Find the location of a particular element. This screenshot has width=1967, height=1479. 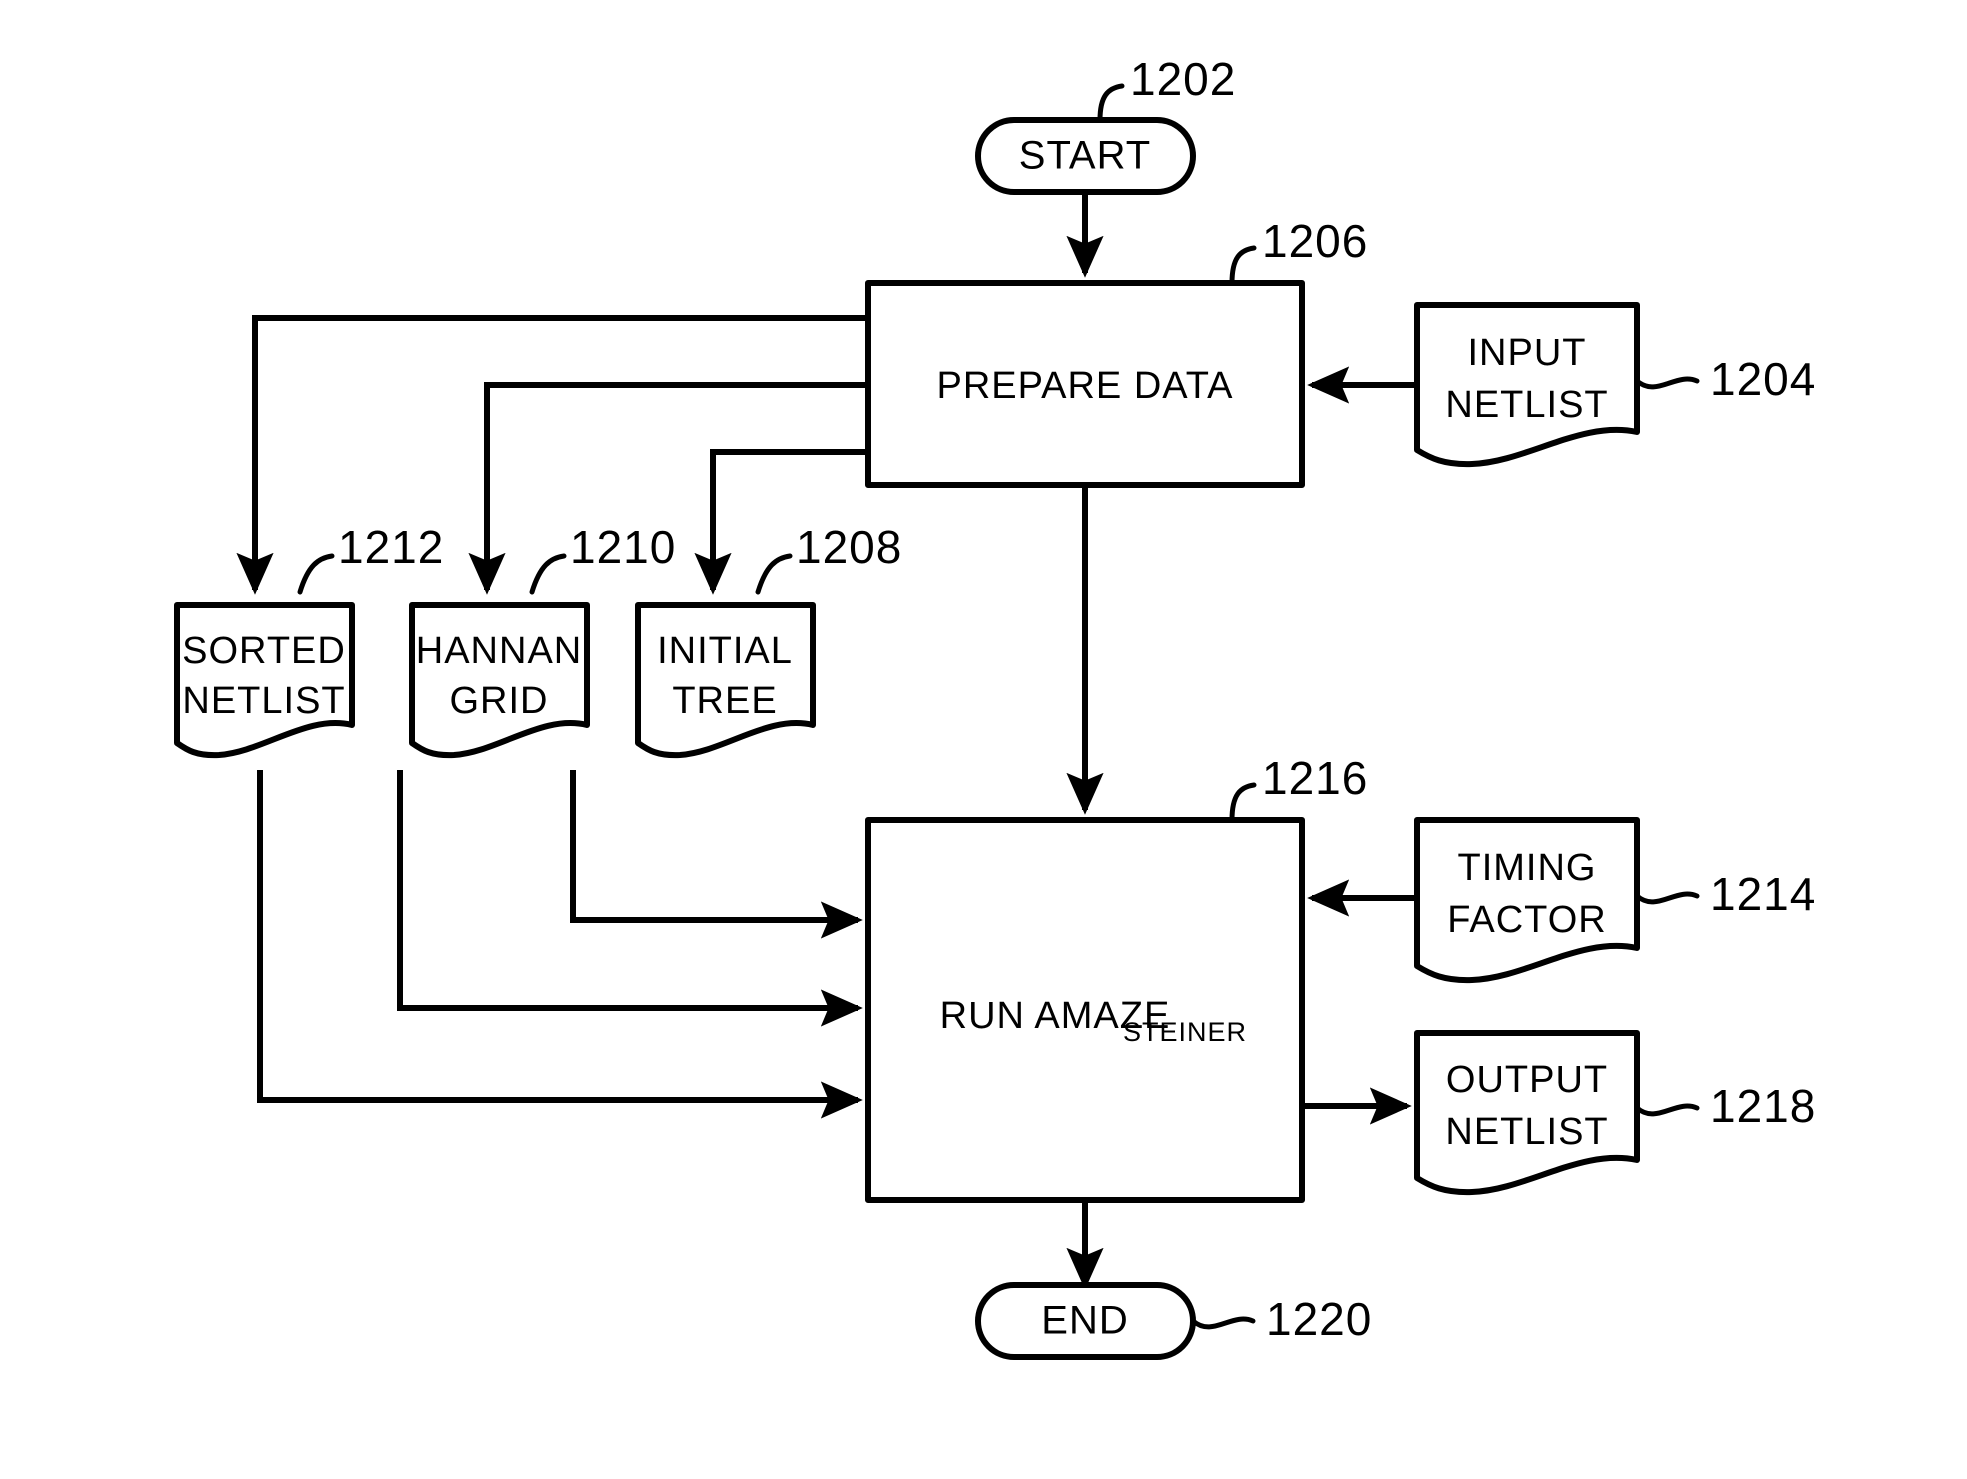

ref-number-1202: 1202 is located at coordinates (1183, 79).